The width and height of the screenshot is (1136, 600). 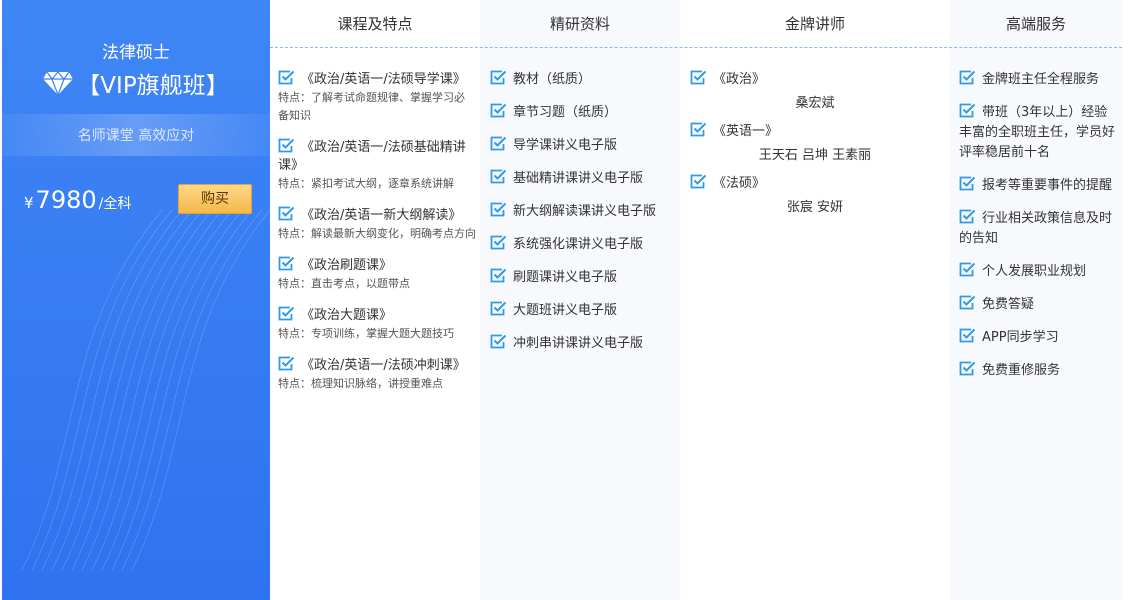 I want to click on teacher-subject-text: 《法硕》, so click(x=739, y=183).